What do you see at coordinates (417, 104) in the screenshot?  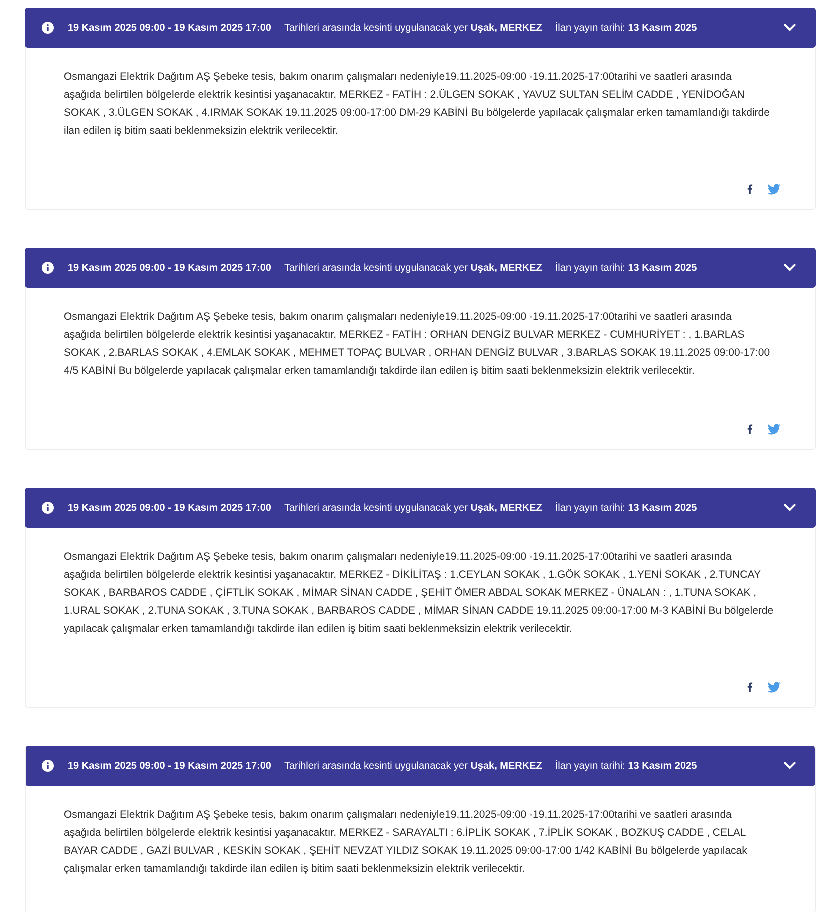 I see `notice-description: Osmangazi Elektrik Dağıtım AŞ Şebeke tesis, bakım onarım çalışmaları nedeniyle19.11.2025-09:00 -19.11.2025-17:00tarihi ve saatleri arasında aşağıda belirtilen bölgelerde elektrik kesintisi yaşanacaktır. MERKEZ - FATİH : 2.ÜLGEN SOKAK , YAVUZ SULTAN SELİM CADDE , YENİDOĞAN SOKAK , 3.ÜLGEN SOKAK , 4.IRMAK SOKAK 19.11.2025 09:00-17:00 DM-29 KABİNİ Bu bölgelerde yapılacak çalışmalar erken tamamlandığı takdirde ilan edilen iş bitim saati beklenmeksizin elektrik verilecektir.` at bounding box center [417, 104].